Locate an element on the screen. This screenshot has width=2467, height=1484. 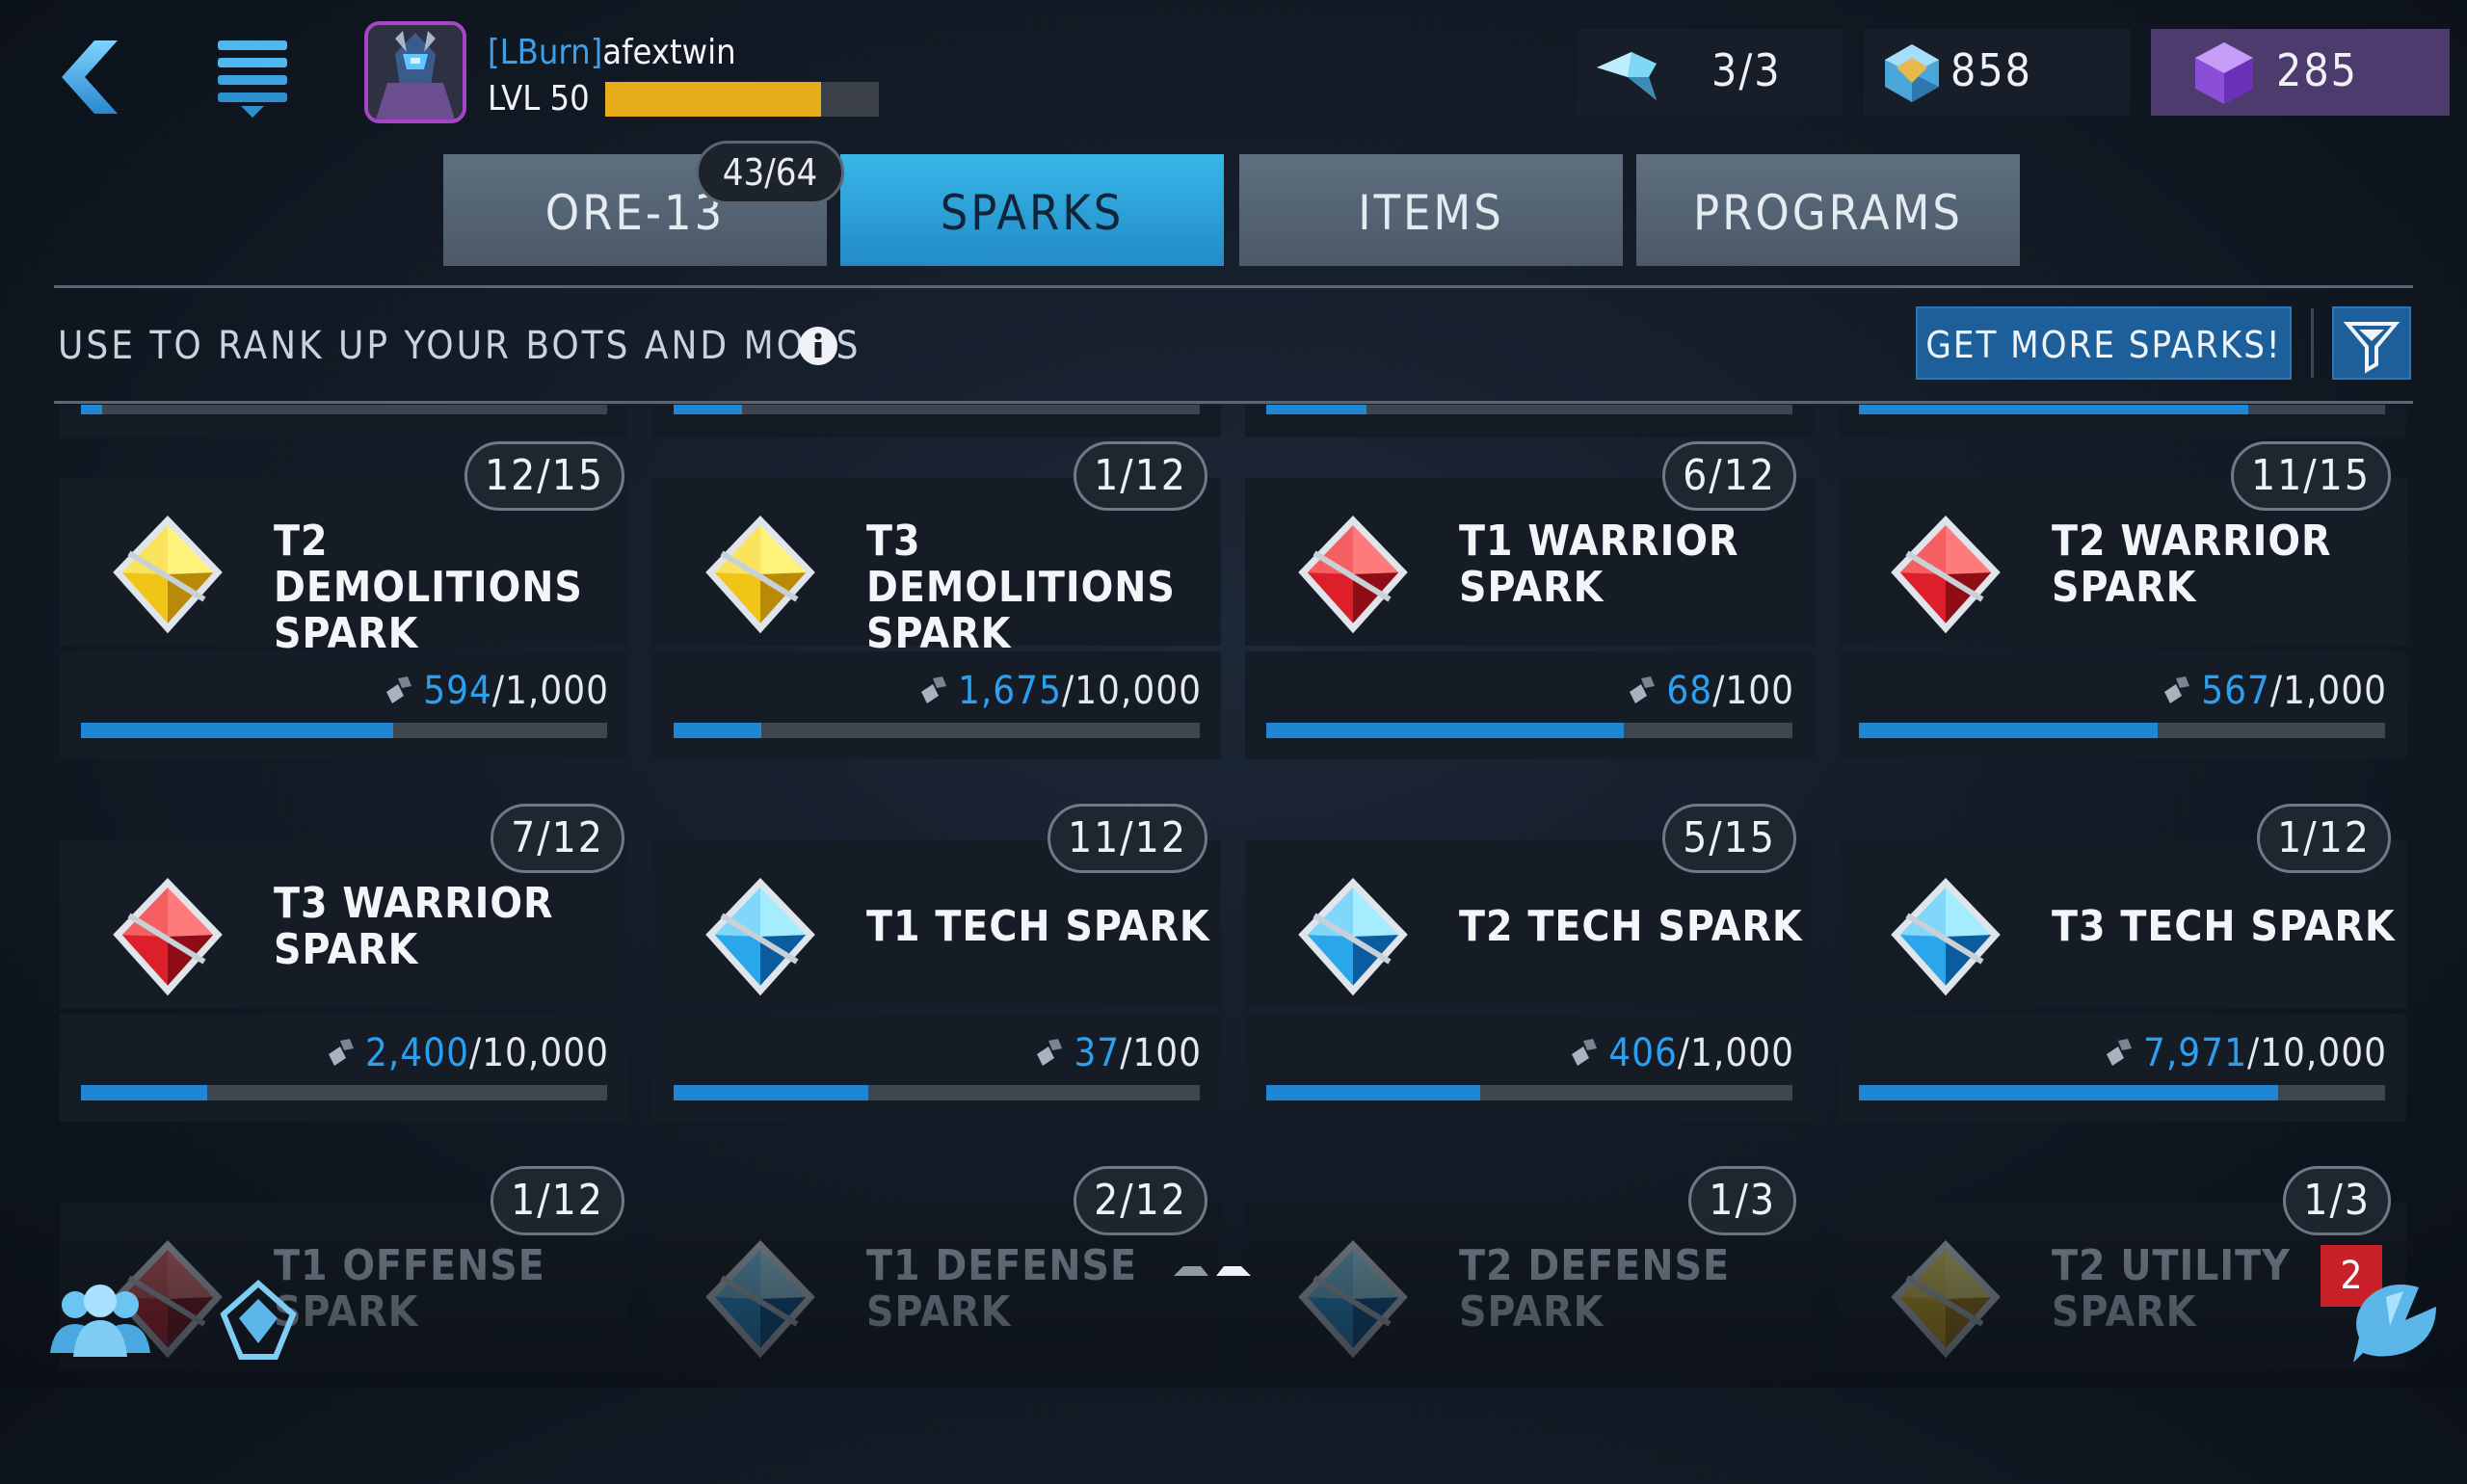
spark-card: T3 TECH SPARK 1/12 7,971/10,000 is located at coordinates (2122, 963).